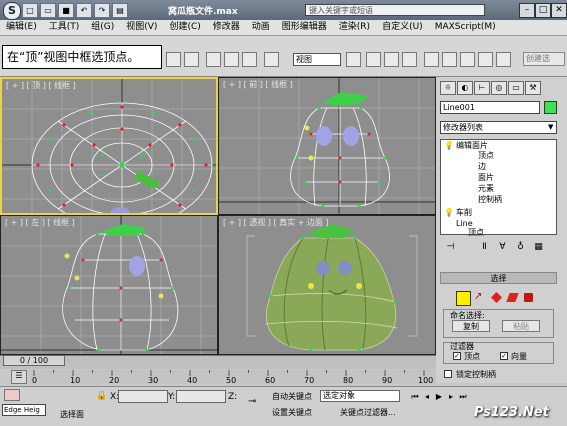 Image resolution: width=567 pixels, height=426 pixels. Describe the element at coordinates (373, 59) in the screenshot. I see `snap-icon` at that location.